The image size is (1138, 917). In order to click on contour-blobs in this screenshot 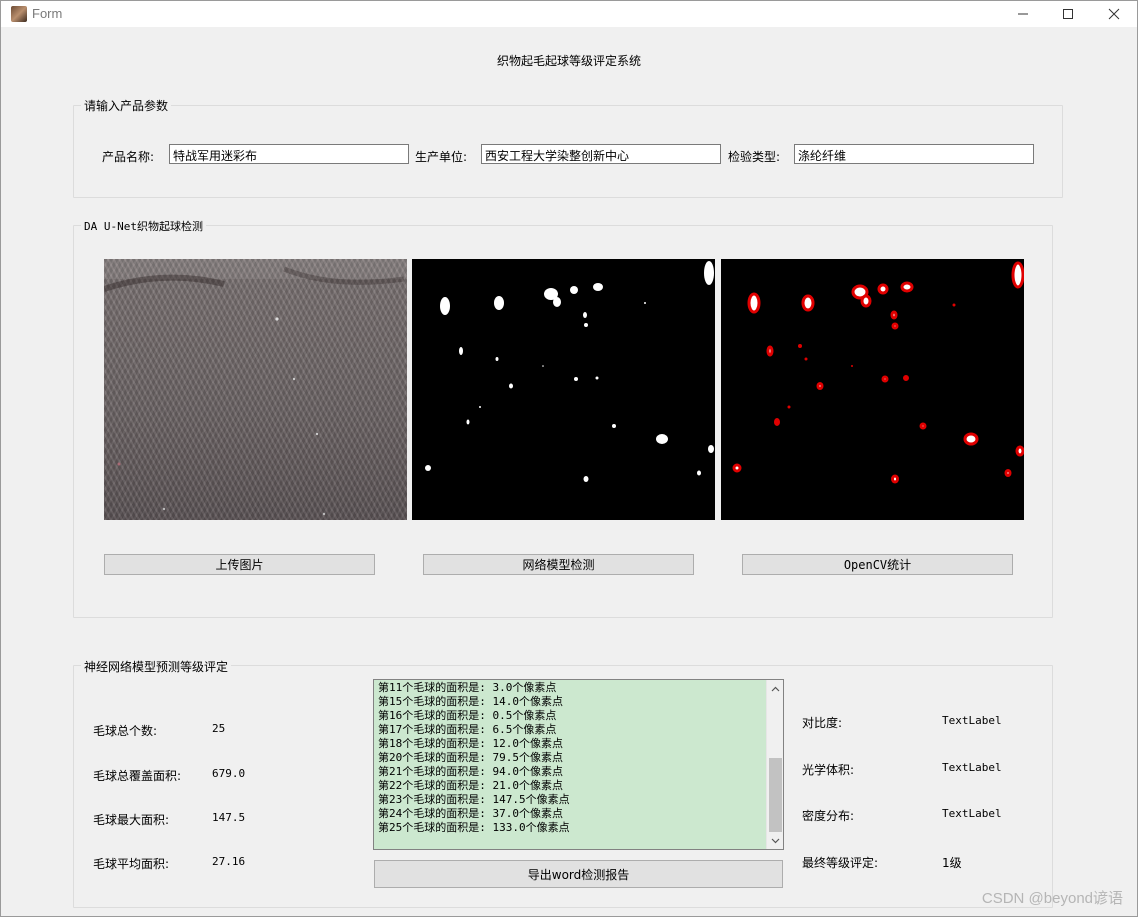, I will do `click(878, 372)`.